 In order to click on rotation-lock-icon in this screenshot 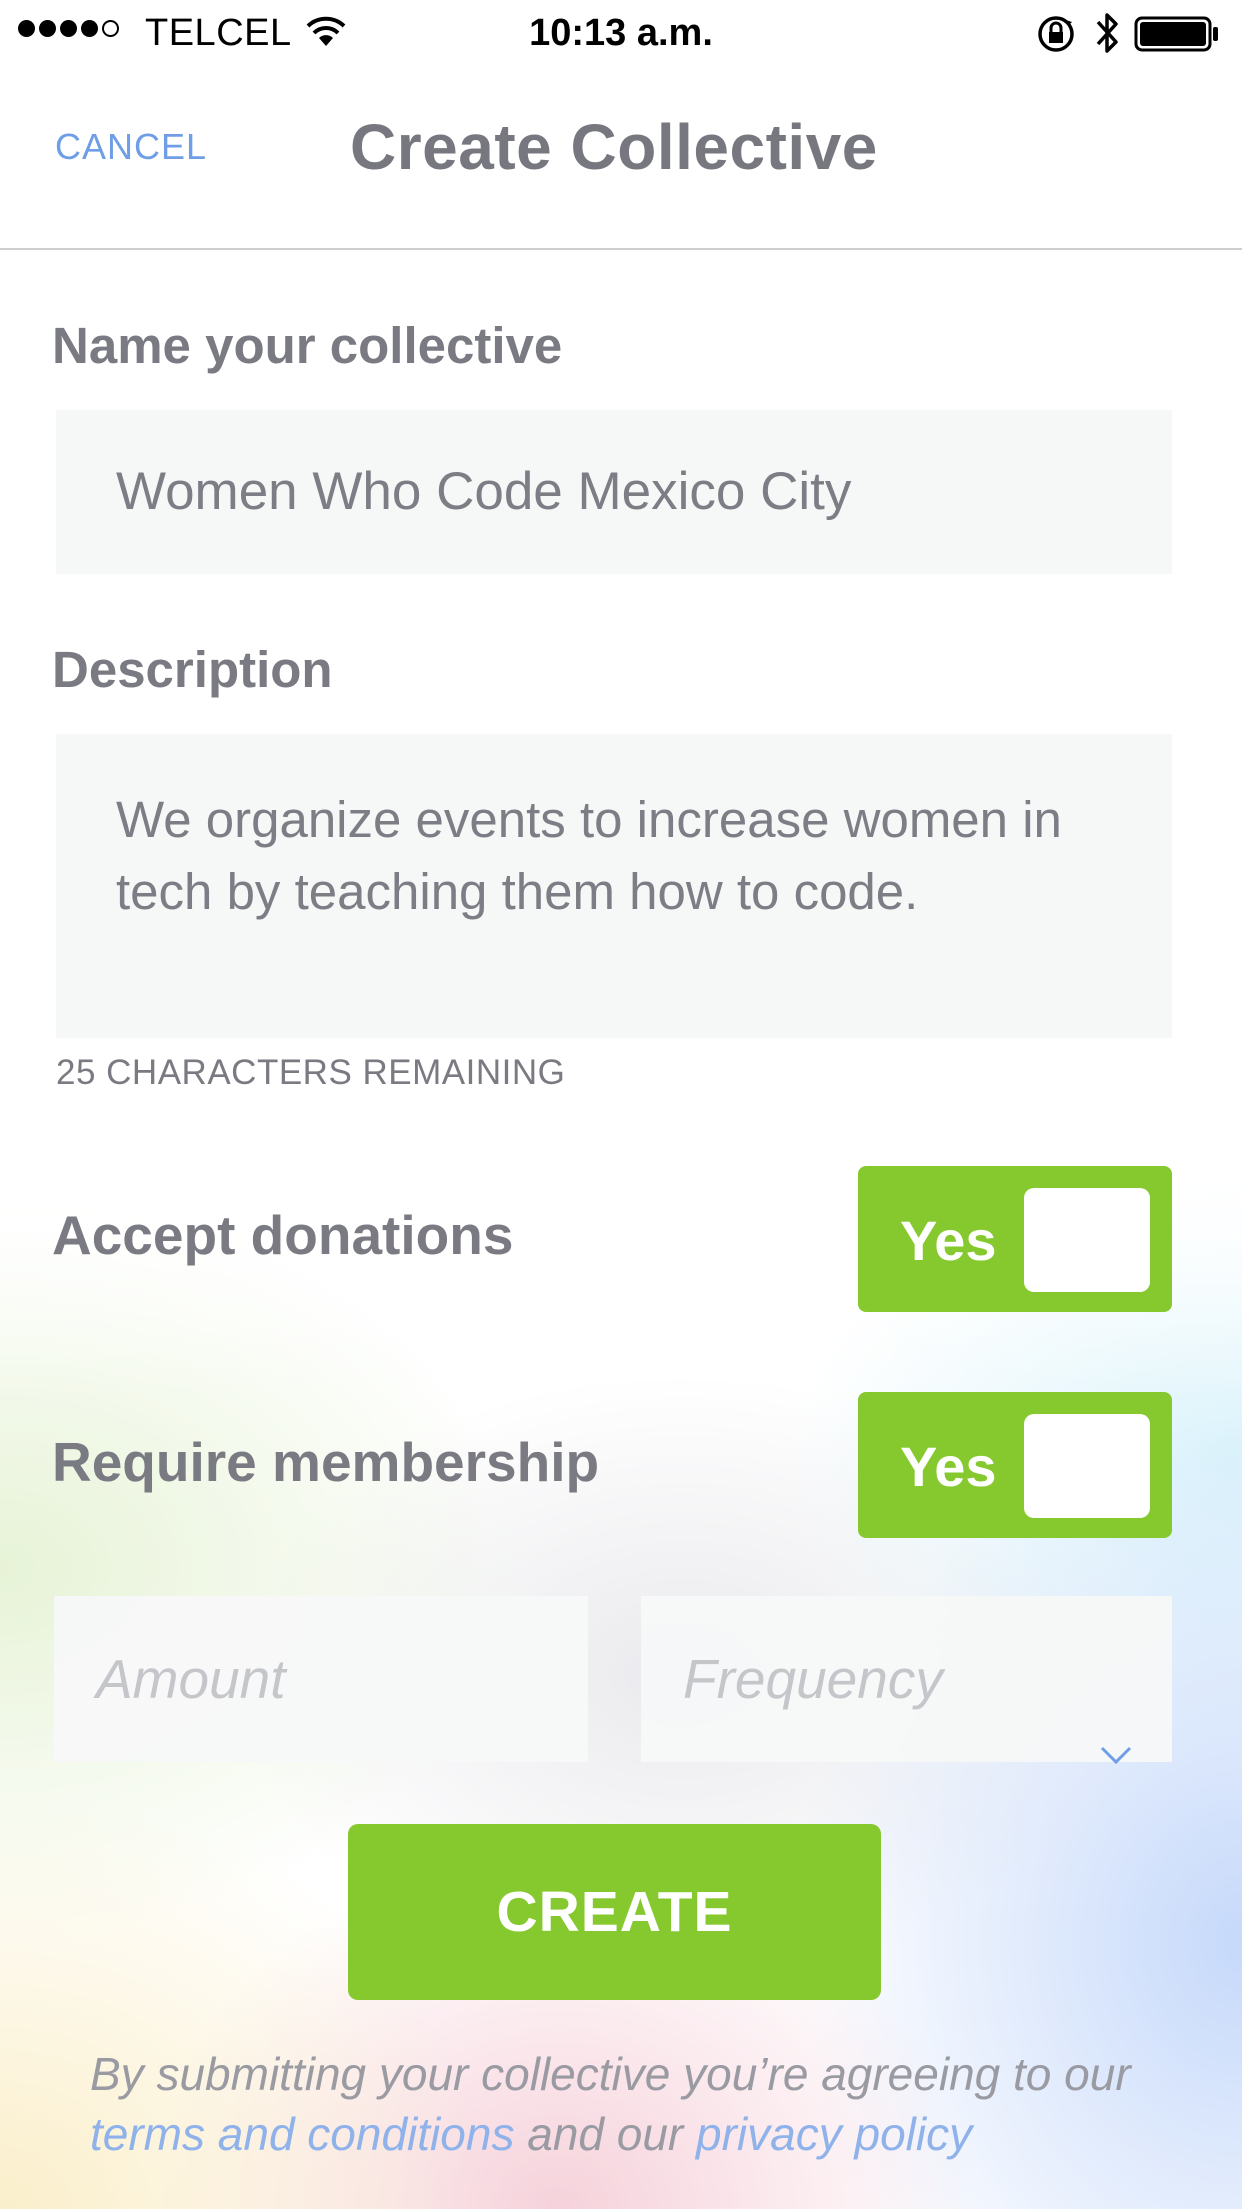, I will do `click(1056, 39)`.